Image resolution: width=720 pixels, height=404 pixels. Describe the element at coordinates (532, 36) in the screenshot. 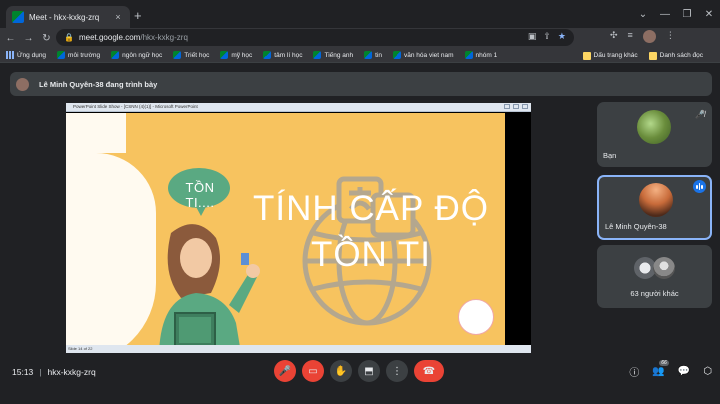

I see `camera-icon: ▣` at that location.